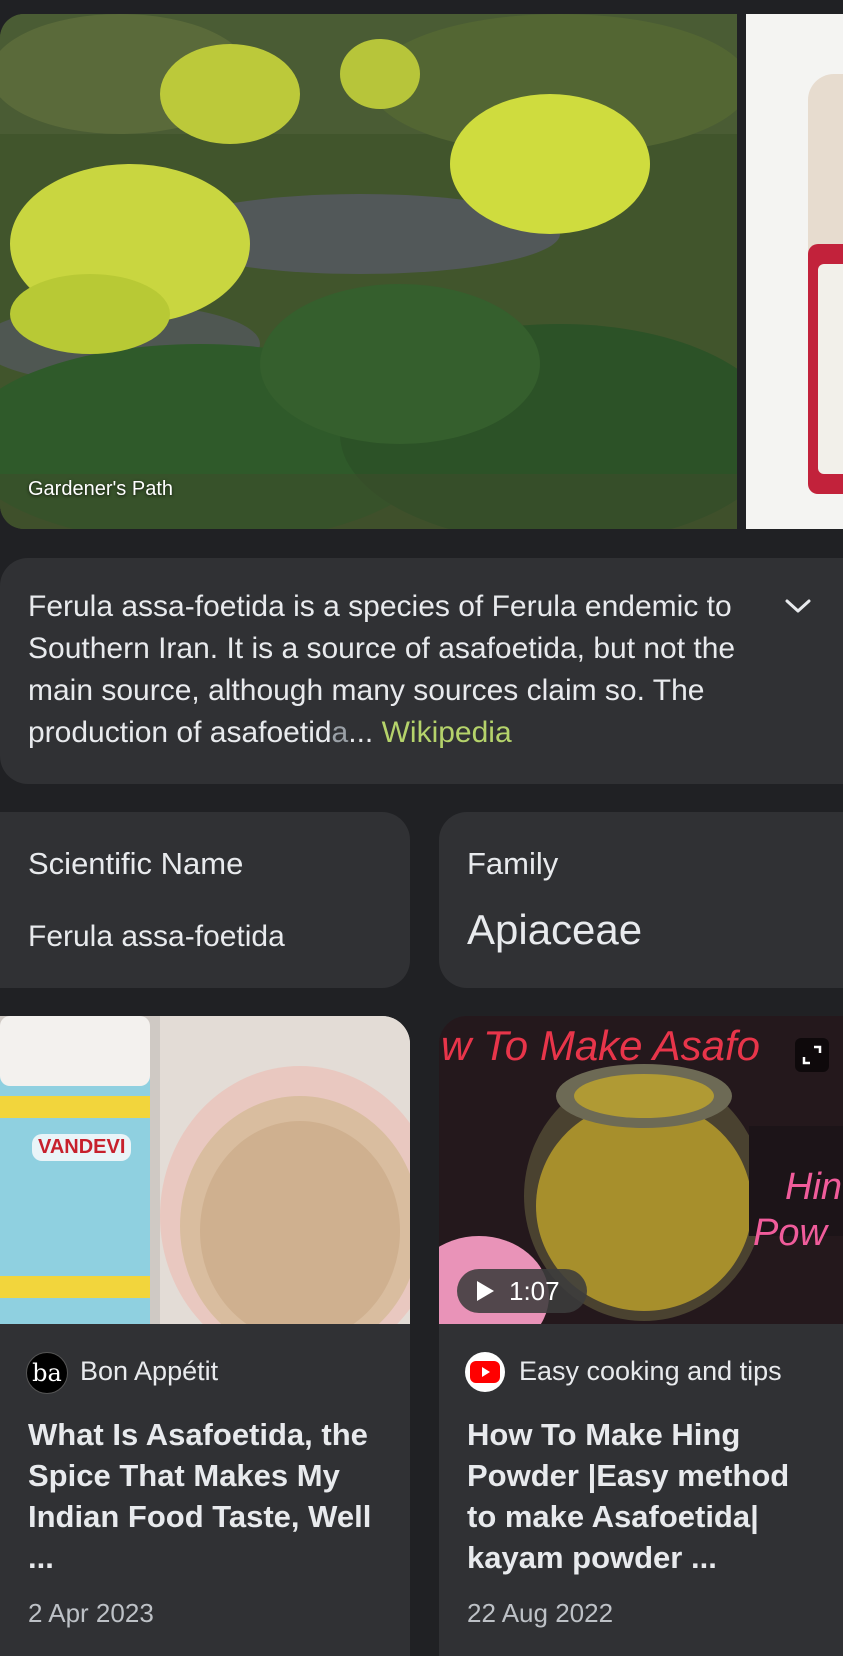 This screenshot has width=843, height=1656. Describe the element at coordinates (540, 1613) in the screenshot. I see `video-date: 22 Aug 2022` at that location.